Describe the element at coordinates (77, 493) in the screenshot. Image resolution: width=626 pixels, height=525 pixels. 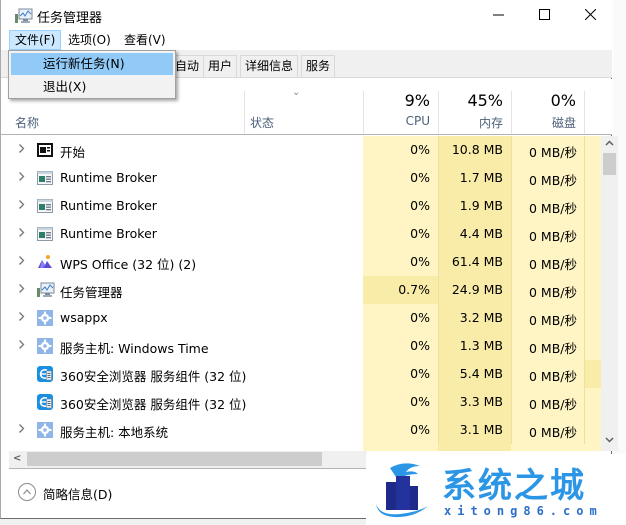
I see `fewer-details-button: 简略信息(D)` at that location.